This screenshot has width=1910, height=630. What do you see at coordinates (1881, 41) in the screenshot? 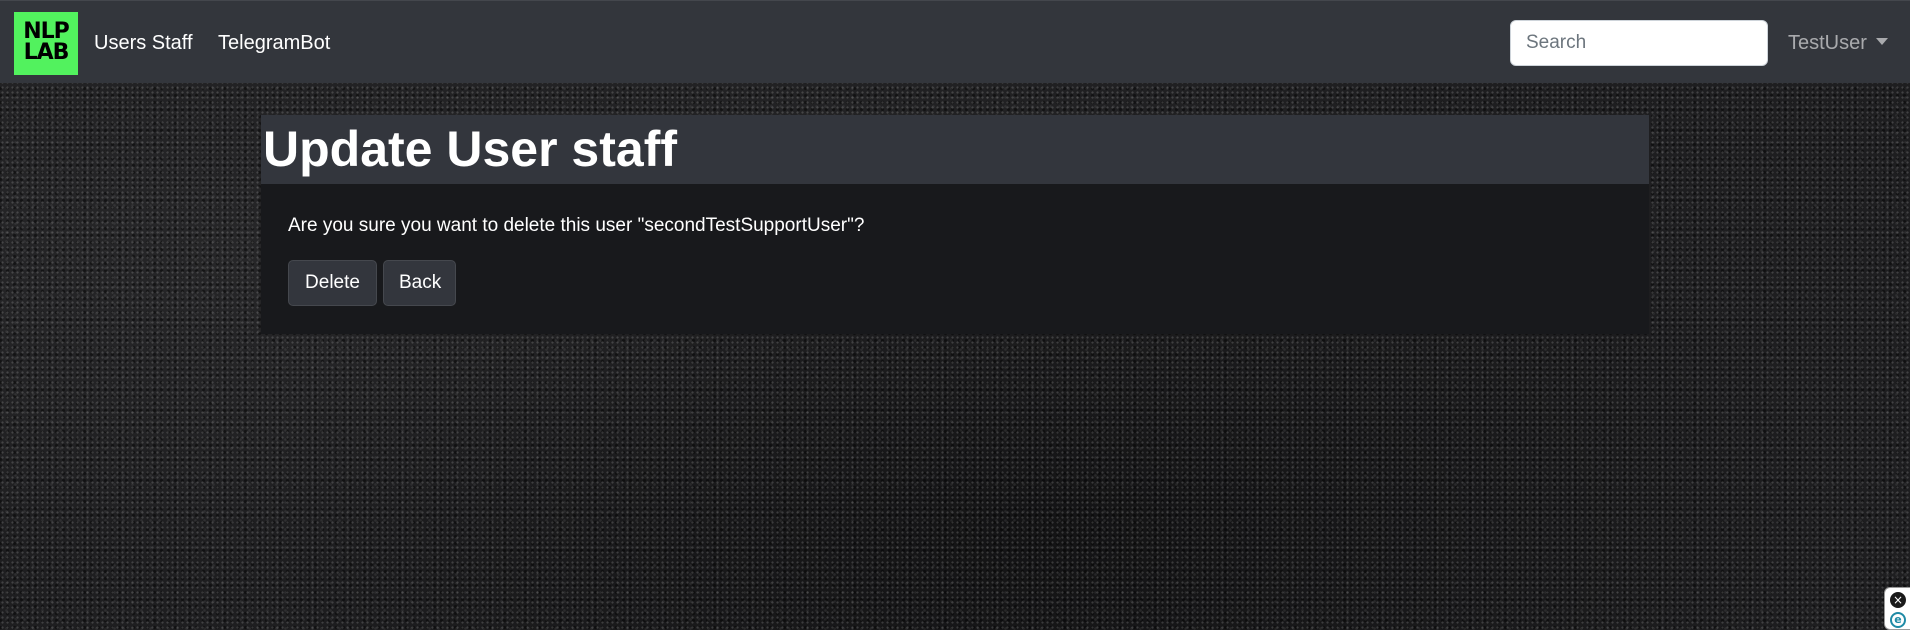
I see `caret-down-icon` at bounding box center [1881, 41].